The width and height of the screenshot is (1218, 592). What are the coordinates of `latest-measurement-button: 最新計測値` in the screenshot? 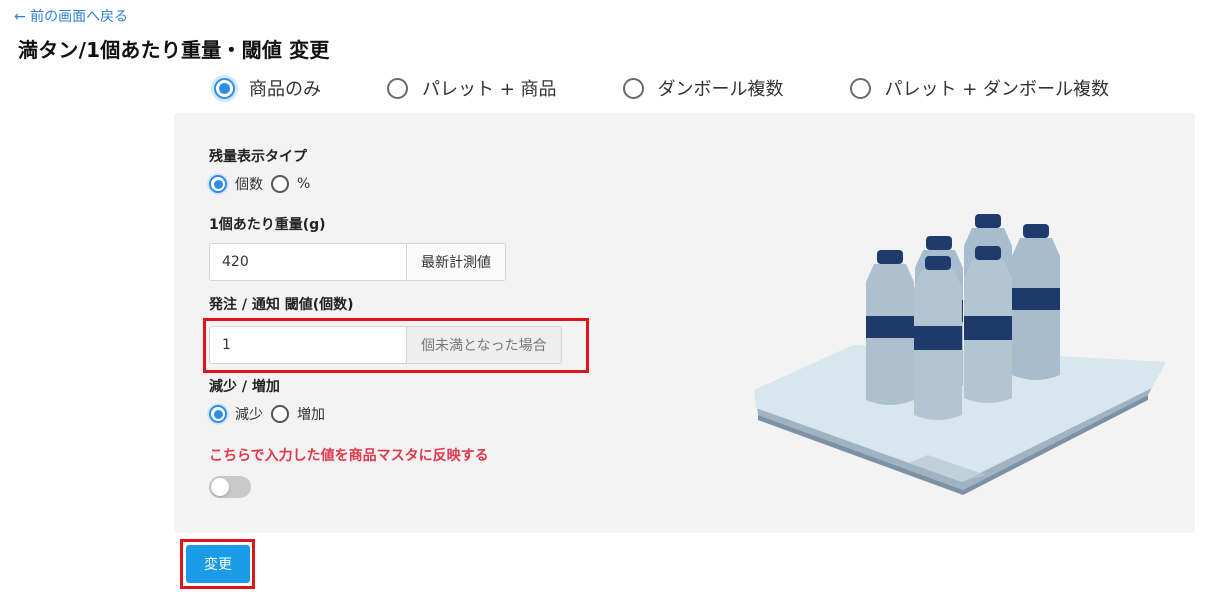 It's located at (456, 262).